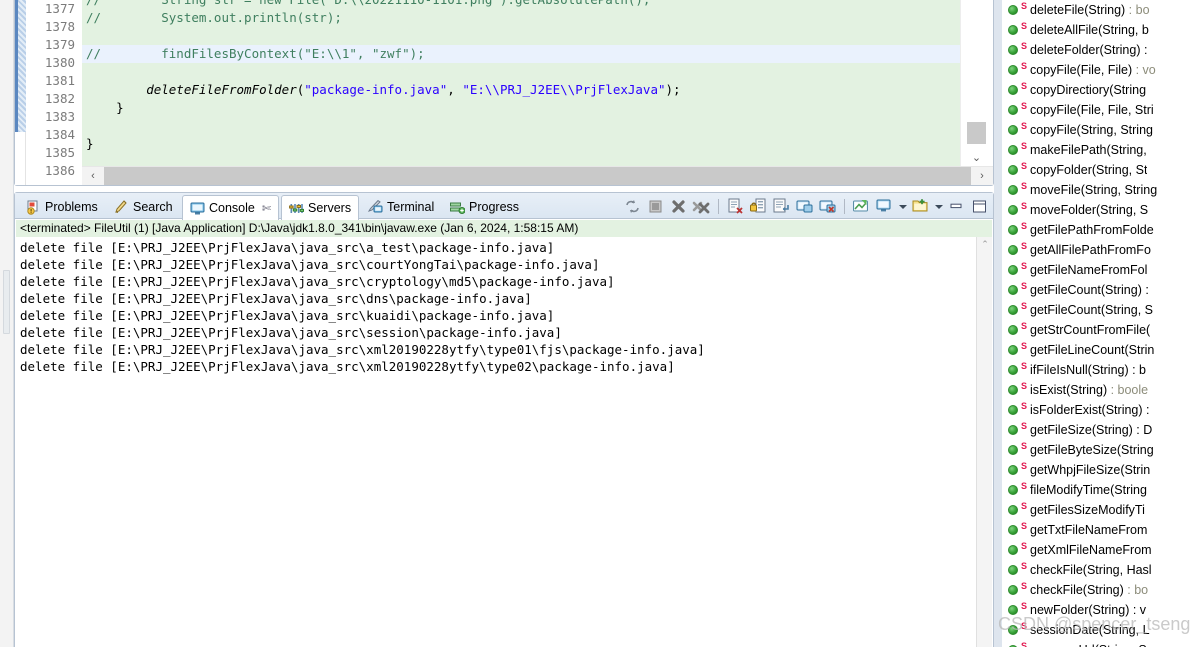 This screenshot has height=647, width=1202. I want to click on new-console-dropdown-caret-icon, so click(938, 206).